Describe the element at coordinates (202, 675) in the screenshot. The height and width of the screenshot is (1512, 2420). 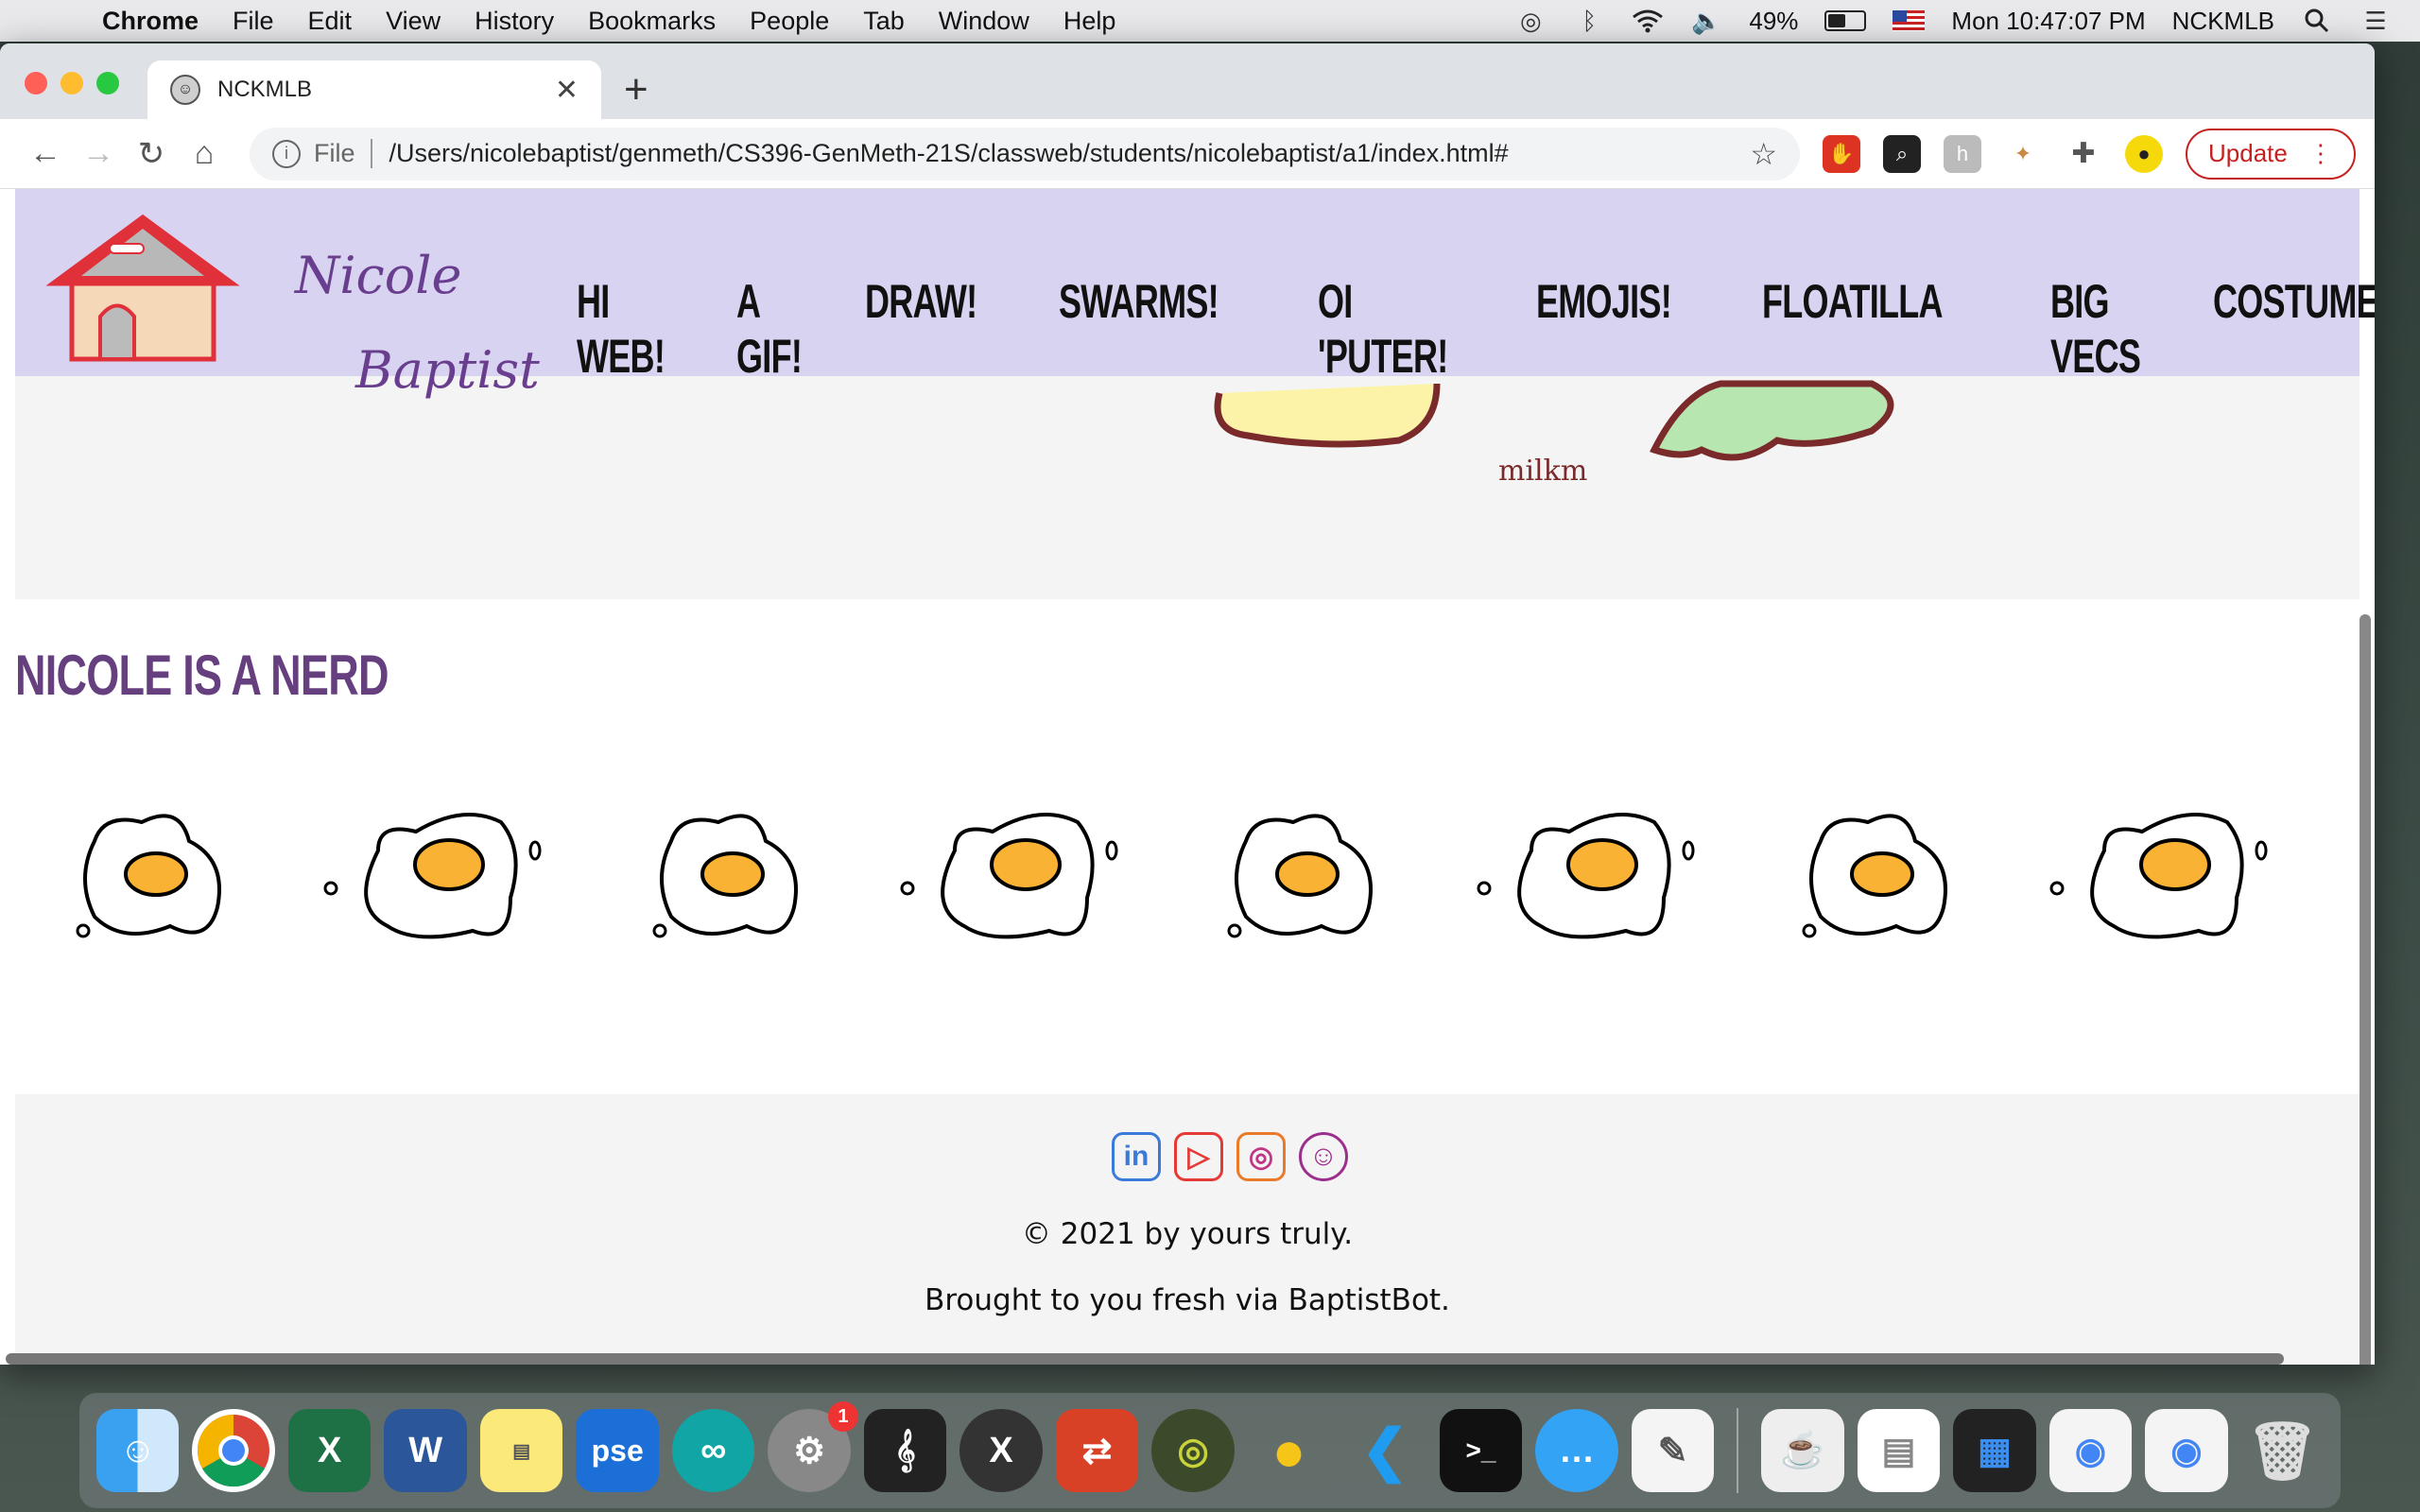
I see `section-title: NICOLE IS A NERD` at that location.